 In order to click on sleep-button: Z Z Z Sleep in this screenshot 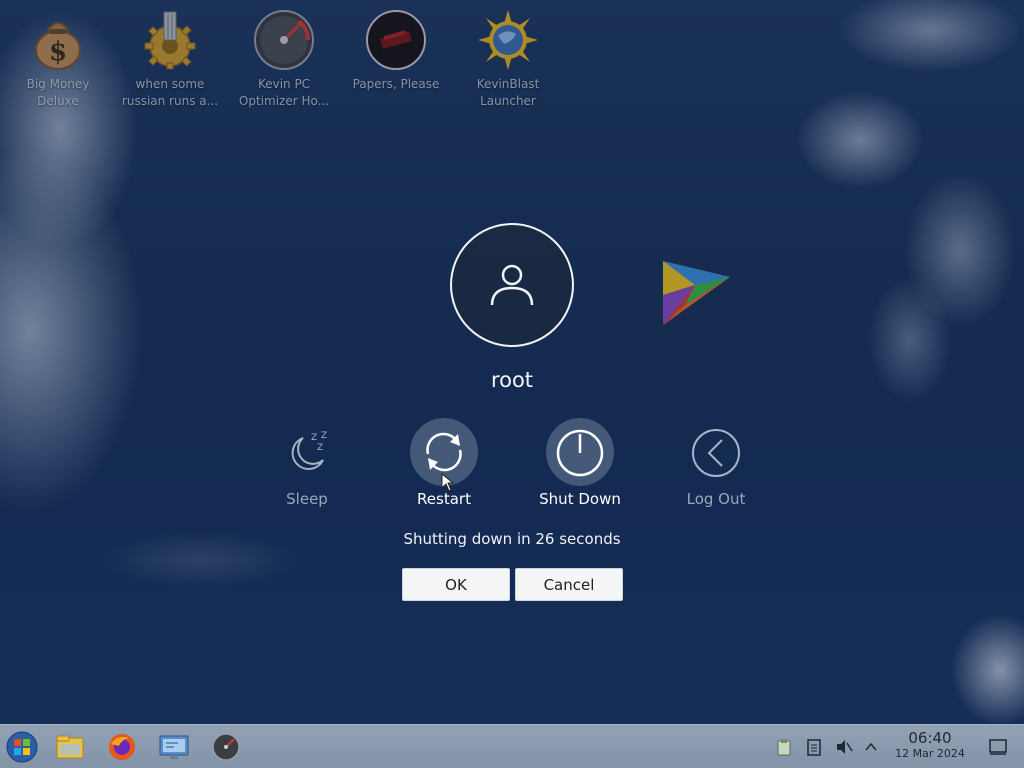, I will do `click(307, 463)`.